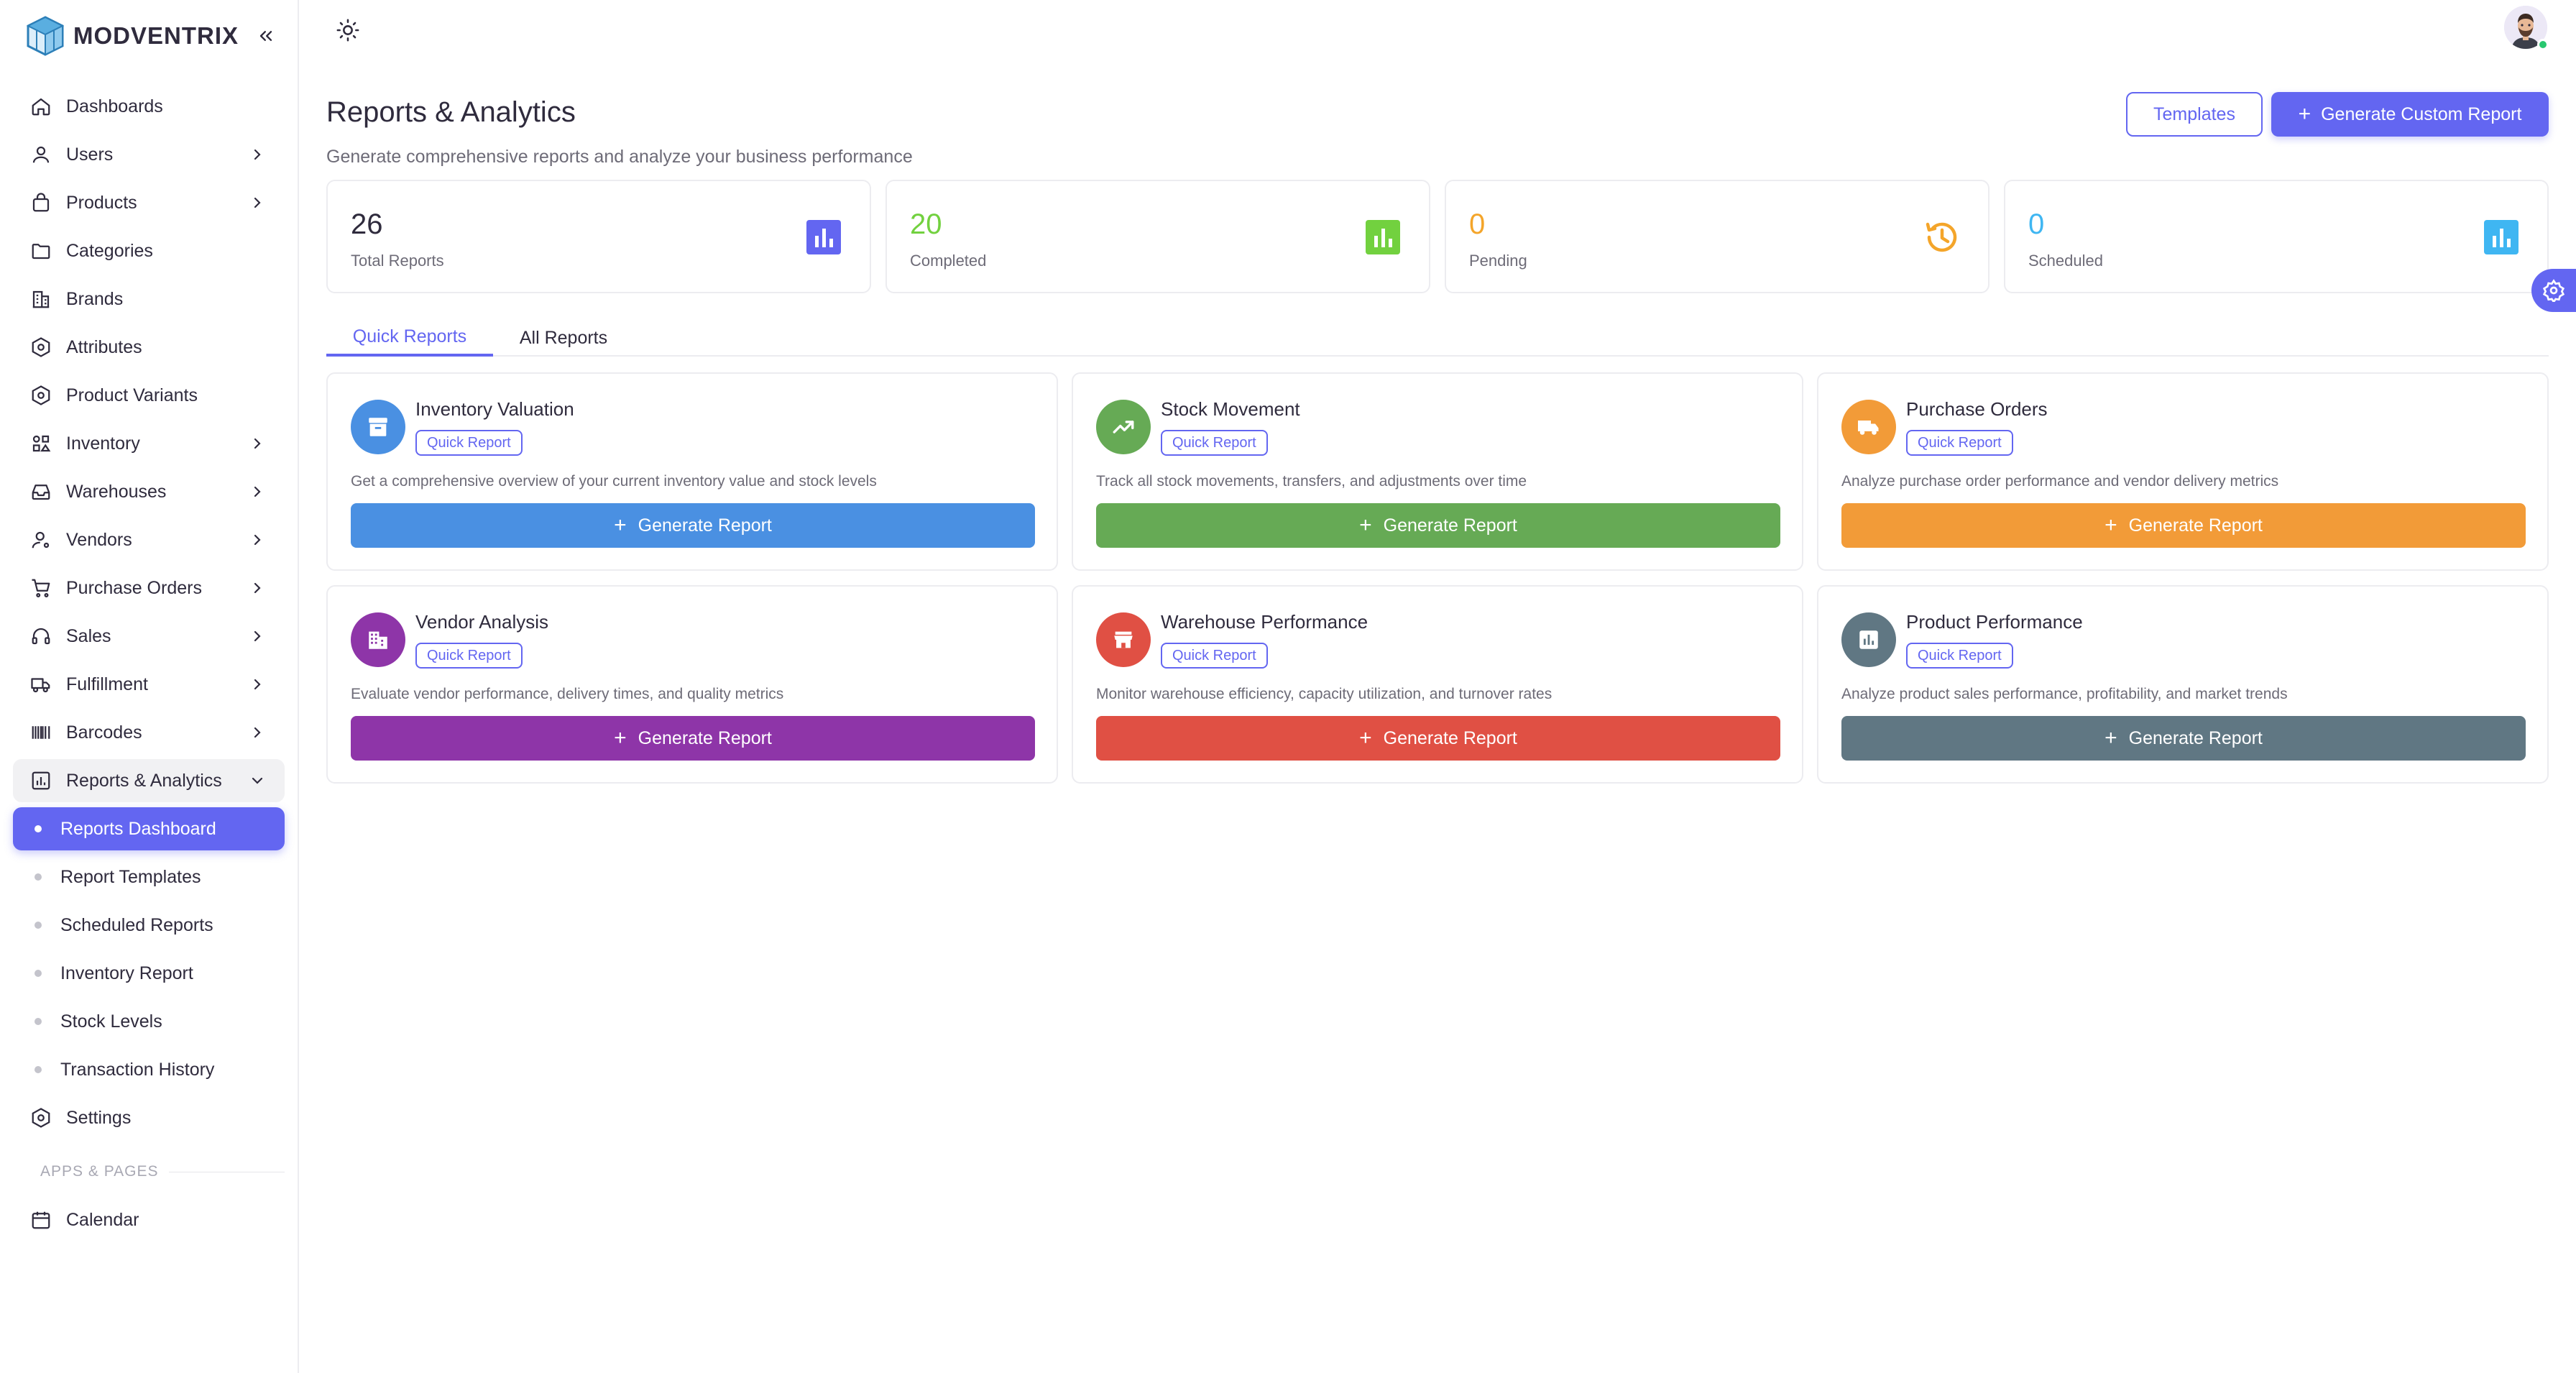 The image size is (2576, 1373). I want to click on sidebar-item-label: Dashboards, so click(114, 106).